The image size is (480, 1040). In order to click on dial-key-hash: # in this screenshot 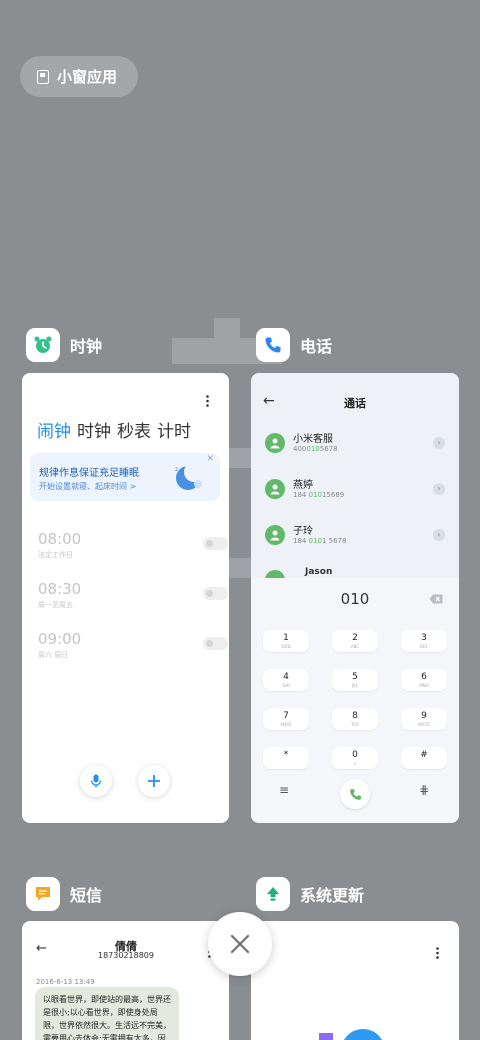, I will do `click(424, 758)`.